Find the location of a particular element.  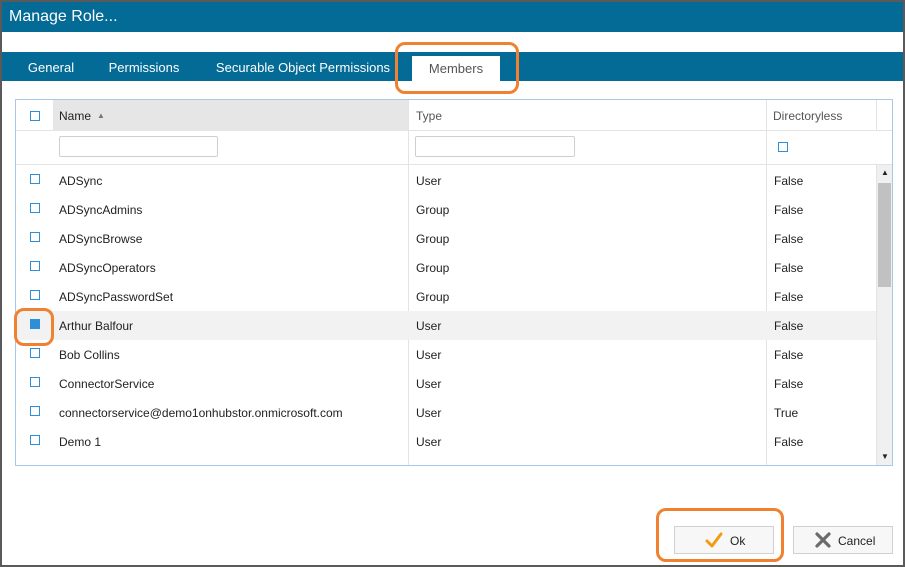

tab-securable-object-permissions: Securable Object Permissions is located at coordinates (303, 66).